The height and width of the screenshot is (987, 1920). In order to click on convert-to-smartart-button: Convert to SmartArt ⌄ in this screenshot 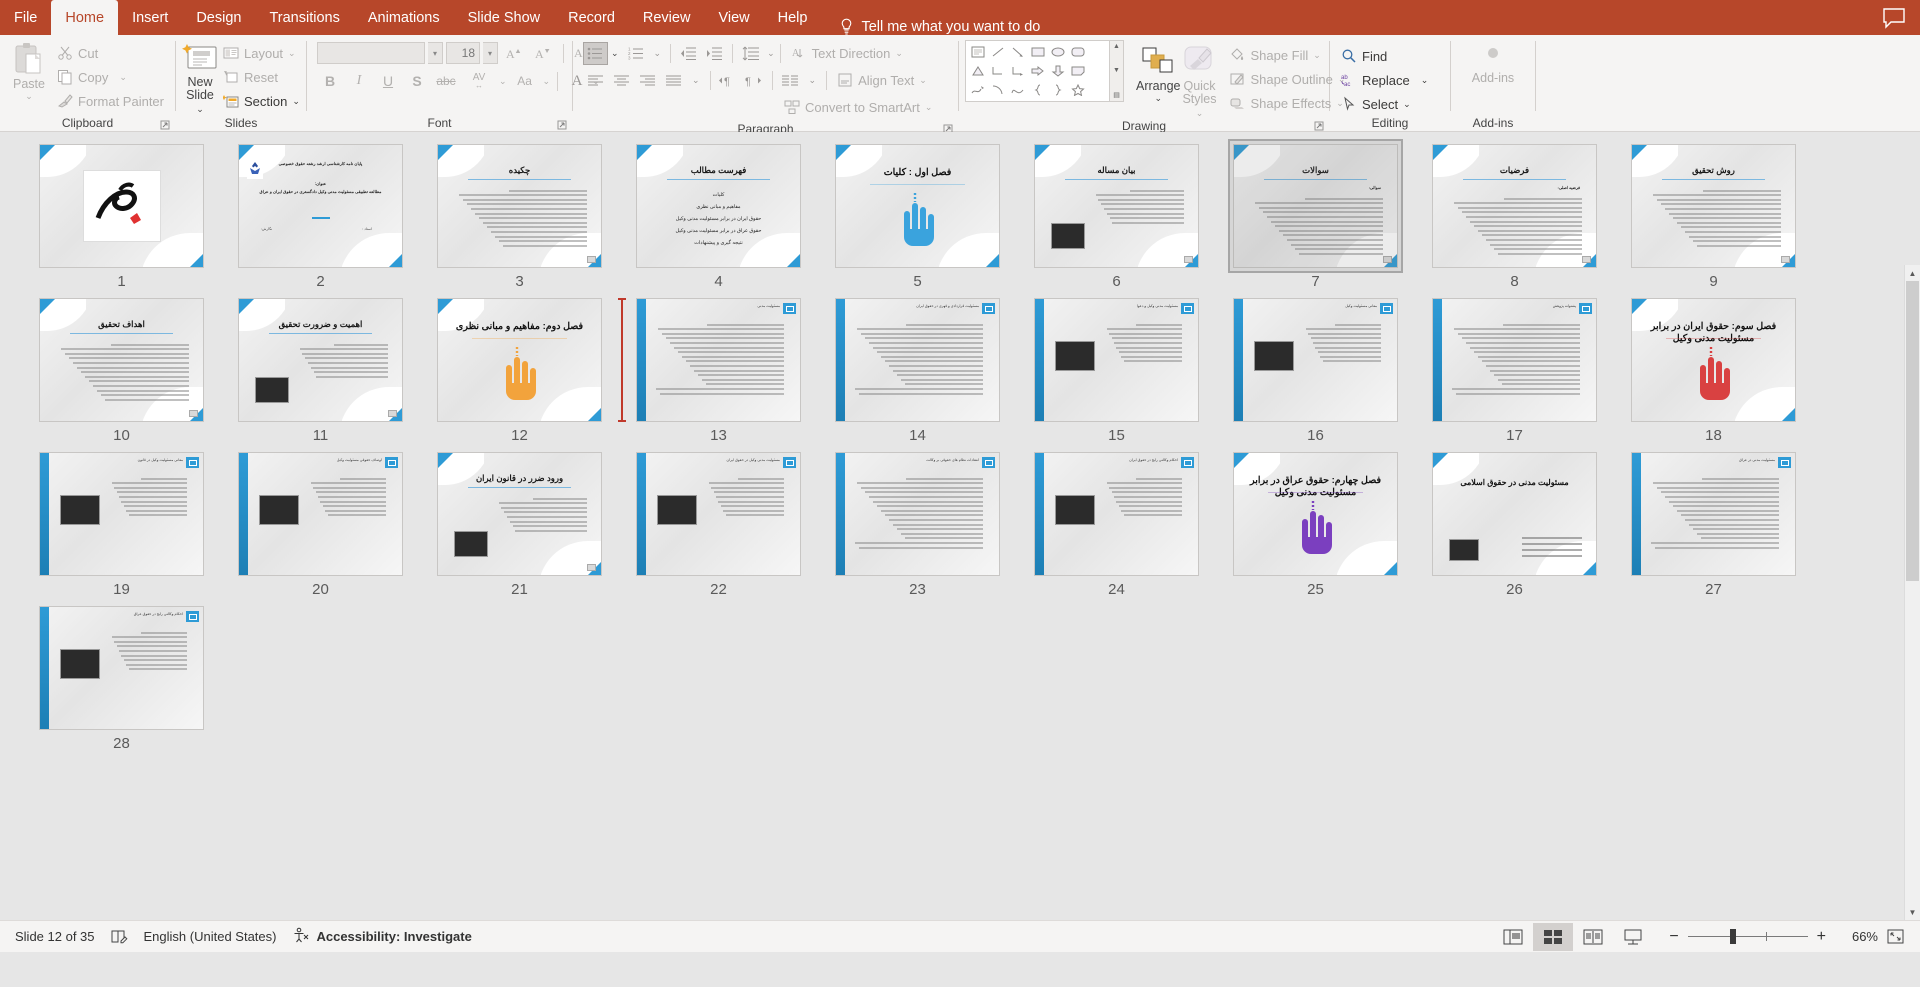, I will do `click(858, 107)`.